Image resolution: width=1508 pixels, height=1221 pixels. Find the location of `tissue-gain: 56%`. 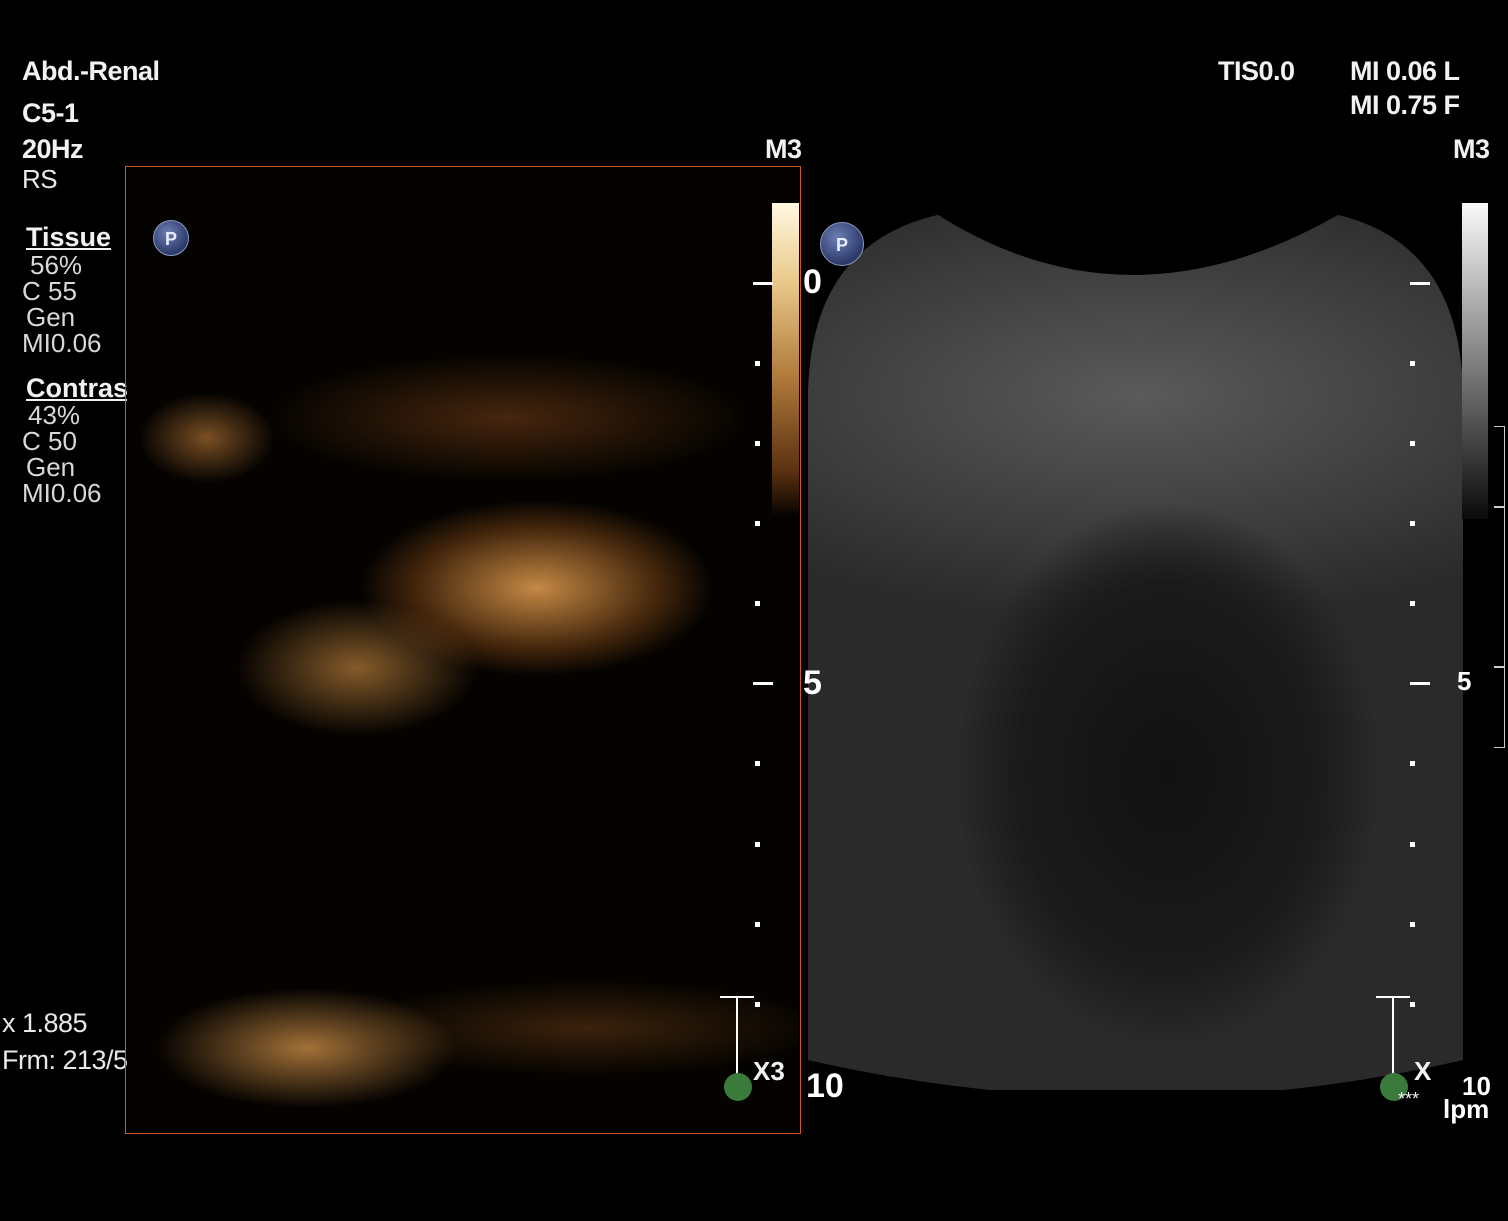

tissue-gain: 56% is located at coordinates (56, 265).